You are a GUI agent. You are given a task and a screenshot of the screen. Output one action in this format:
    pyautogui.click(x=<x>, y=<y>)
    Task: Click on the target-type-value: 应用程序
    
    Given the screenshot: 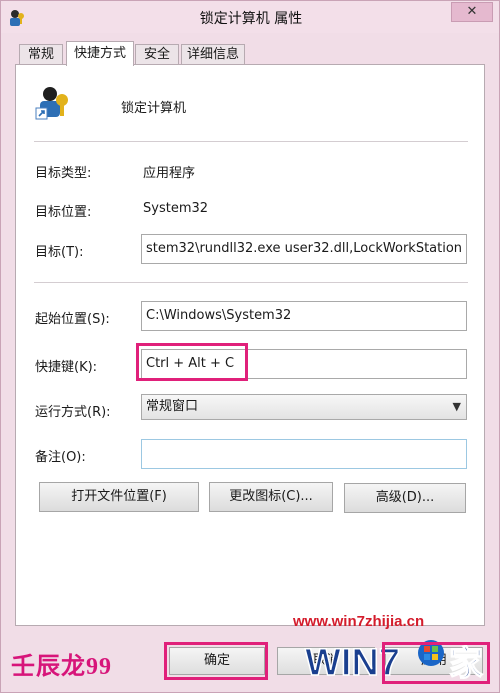 What is the action you would take?
    pyautogui.click(x=169, y=173)
    